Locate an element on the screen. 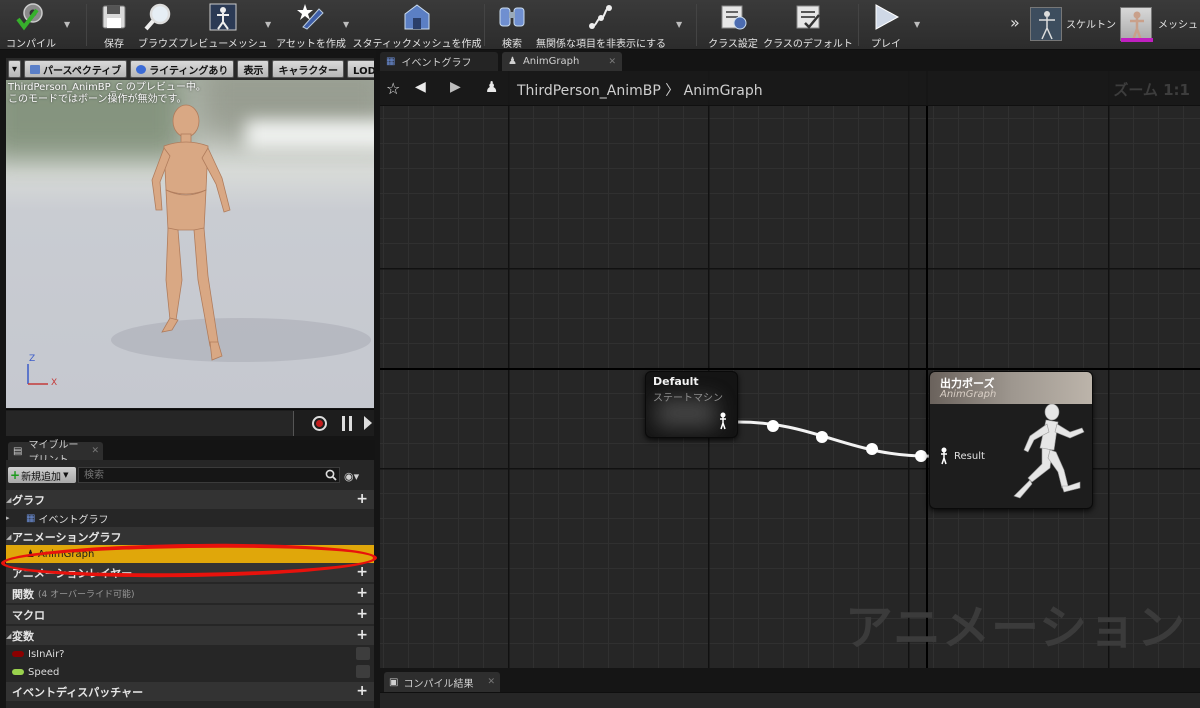 The width and height of the screenshot is (1200, 708). preview-mesh-dropdown-icon: ▼ is located at coordinates (268, 24).